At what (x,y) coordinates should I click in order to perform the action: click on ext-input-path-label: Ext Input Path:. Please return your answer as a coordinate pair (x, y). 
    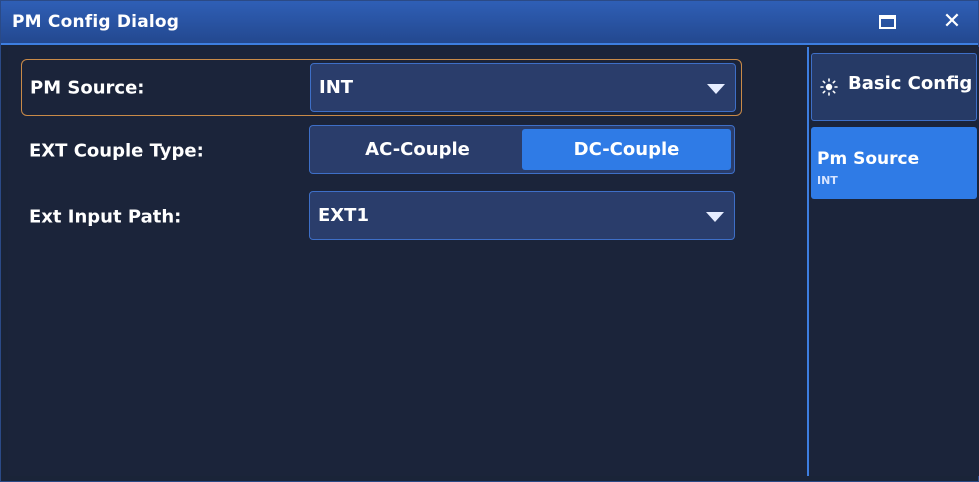
    Looking at the image, I should click on (105, 216).